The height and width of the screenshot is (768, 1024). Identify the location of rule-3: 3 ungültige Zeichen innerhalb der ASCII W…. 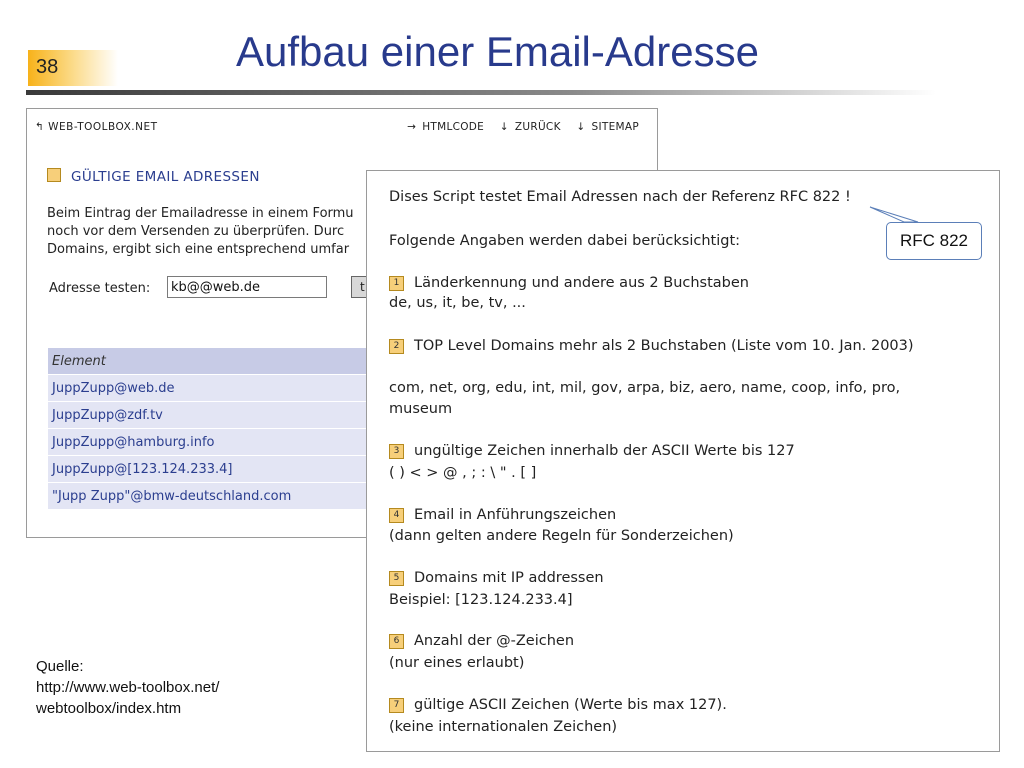
(592, 451).